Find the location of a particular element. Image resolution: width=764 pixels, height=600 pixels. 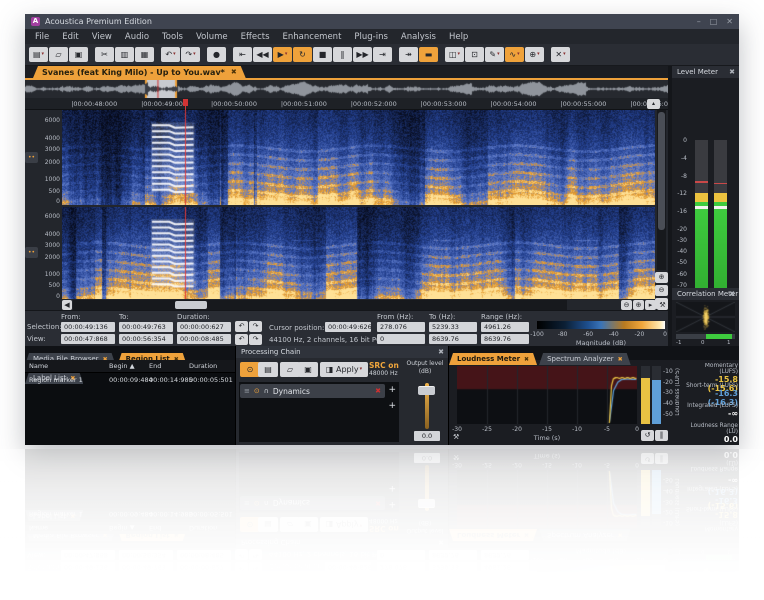

view-undo-button: ↶ is located at coordinates (241, 339).